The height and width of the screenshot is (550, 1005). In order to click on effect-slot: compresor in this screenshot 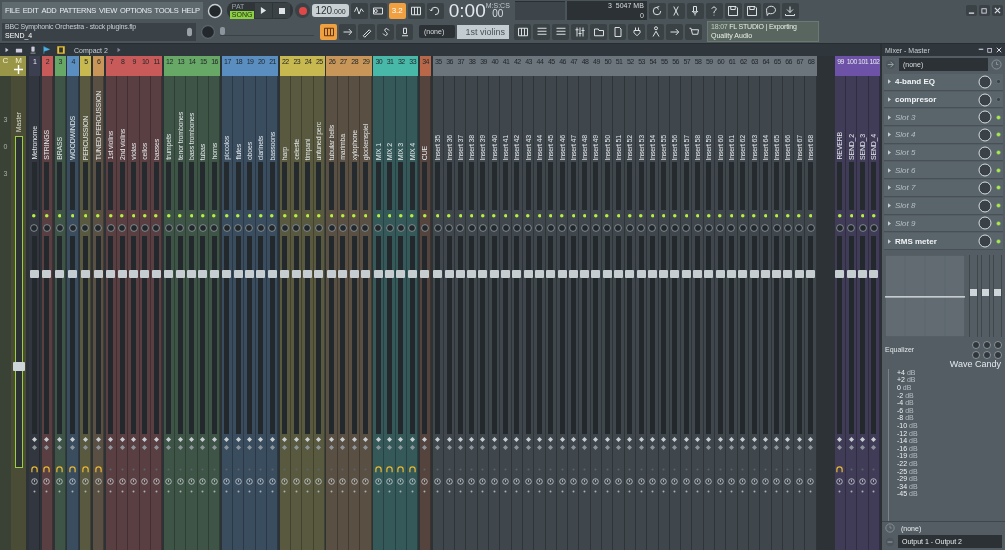, I will do `click(943, 100)`.